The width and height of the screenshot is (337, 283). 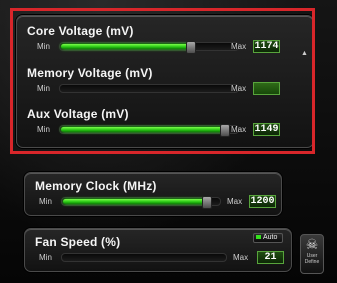 What do you see at coordinates (96, 186) in the screenshot?
I see `memory-clock-title: Memory Clock (MHz)` at bounding box center [96, 186].